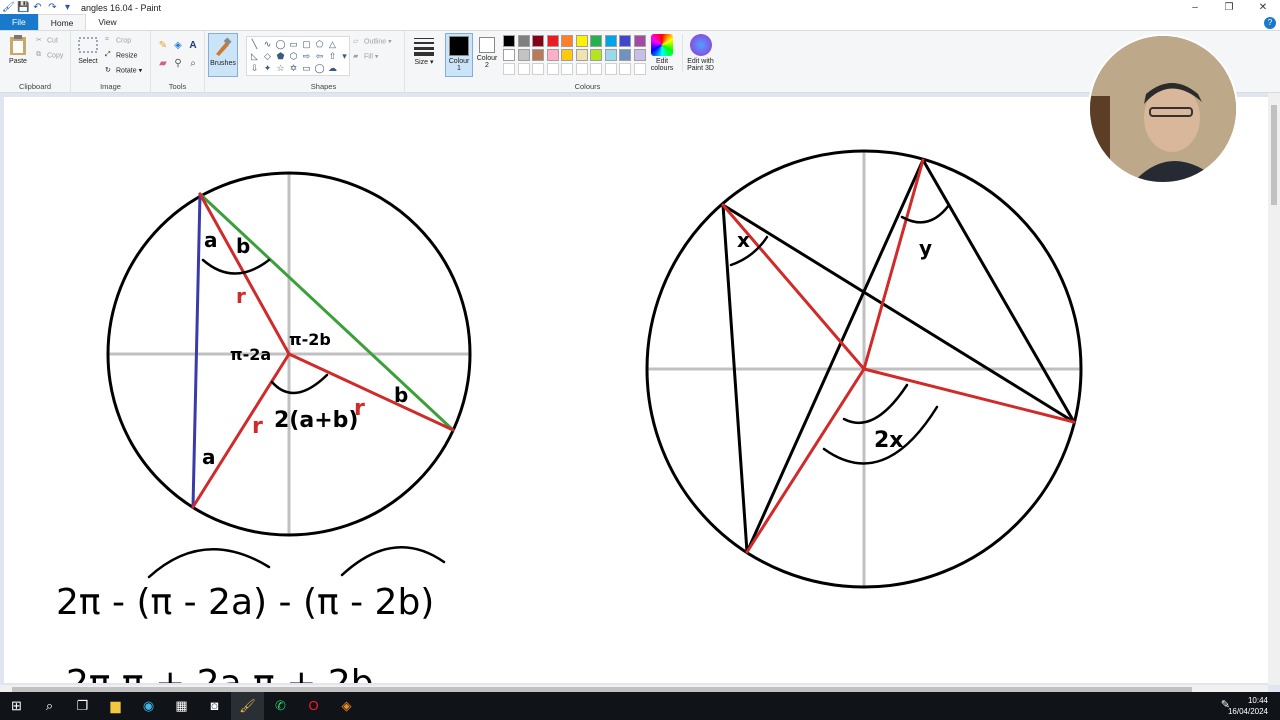  What do you see at coordinates (700, 53) in the screenshot?
I see `edit-paint3d-button: Edit with Paint 3D` at bounding box center [700, 53].